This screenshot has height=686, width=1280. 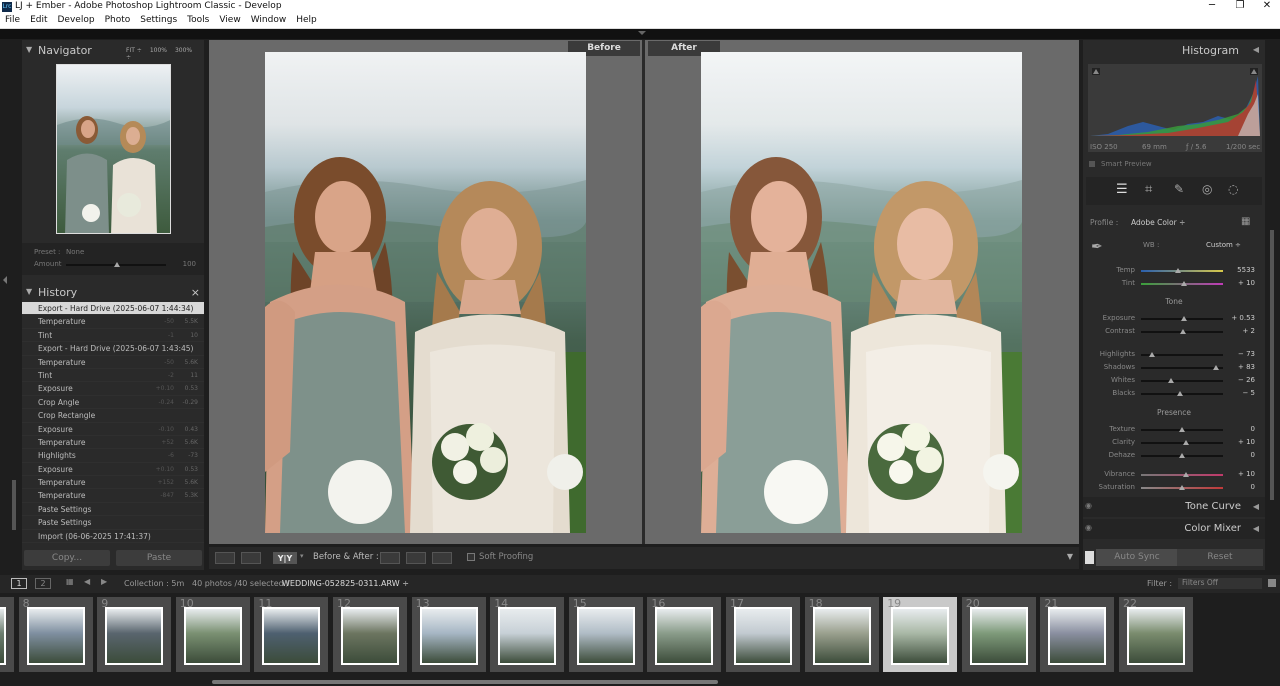 What do you see at coordinates (306, 19) in the screenshot?
I see `menu-help: Help` at bounding box center [306, 19].